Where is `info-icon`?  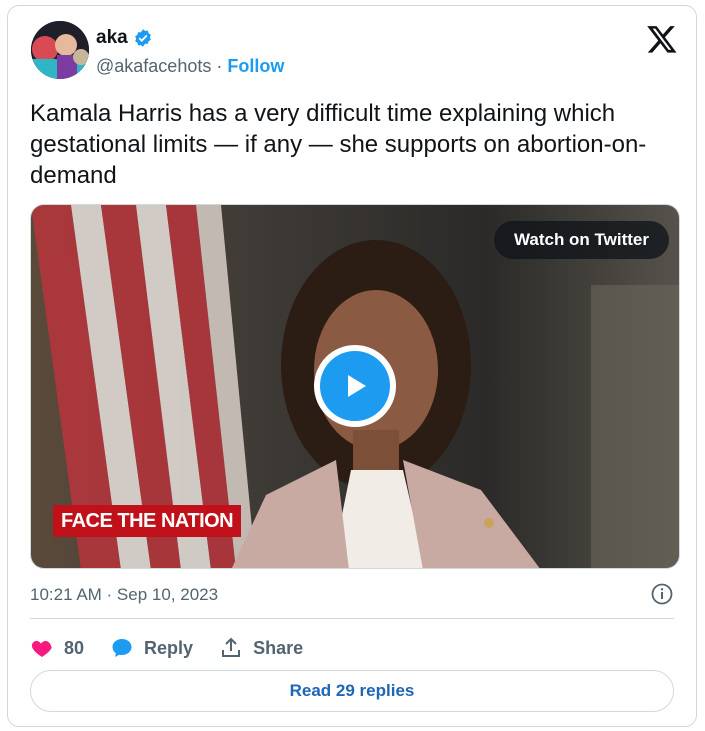 info-icon is located at coordinates (662, 594).